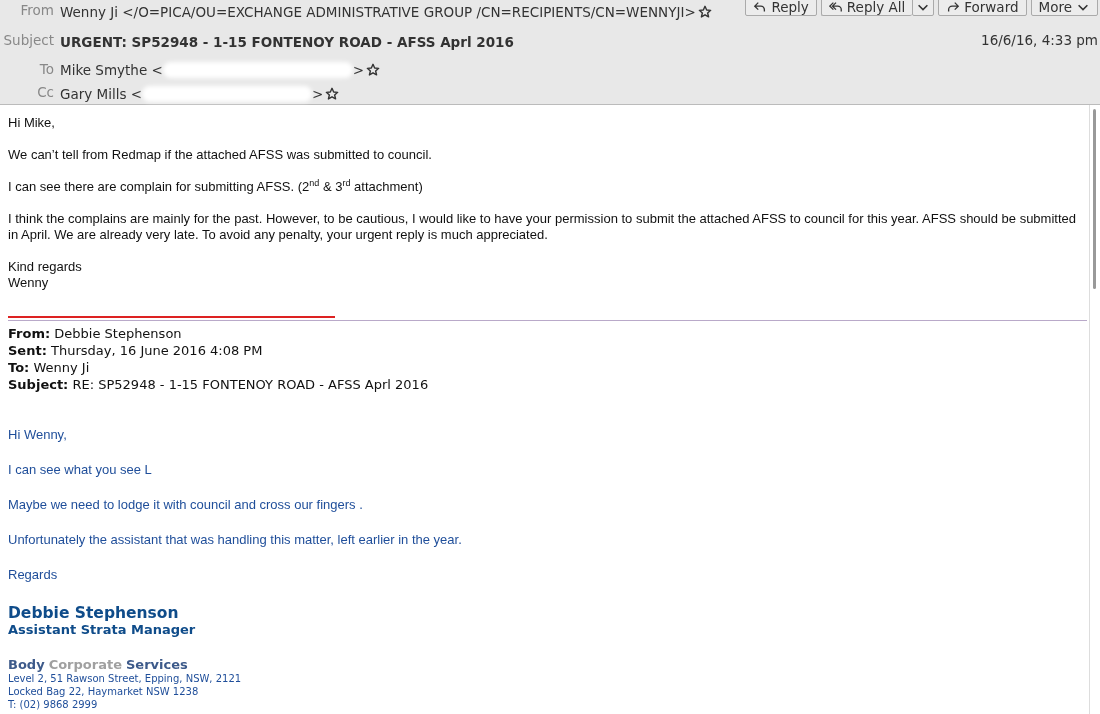 The height and width of the screenshot is (714, 1100). What do you see at coordinates (45, 93) in the screenshot?
I see `recipient-label: Cc` at bounding box center [45, 93].